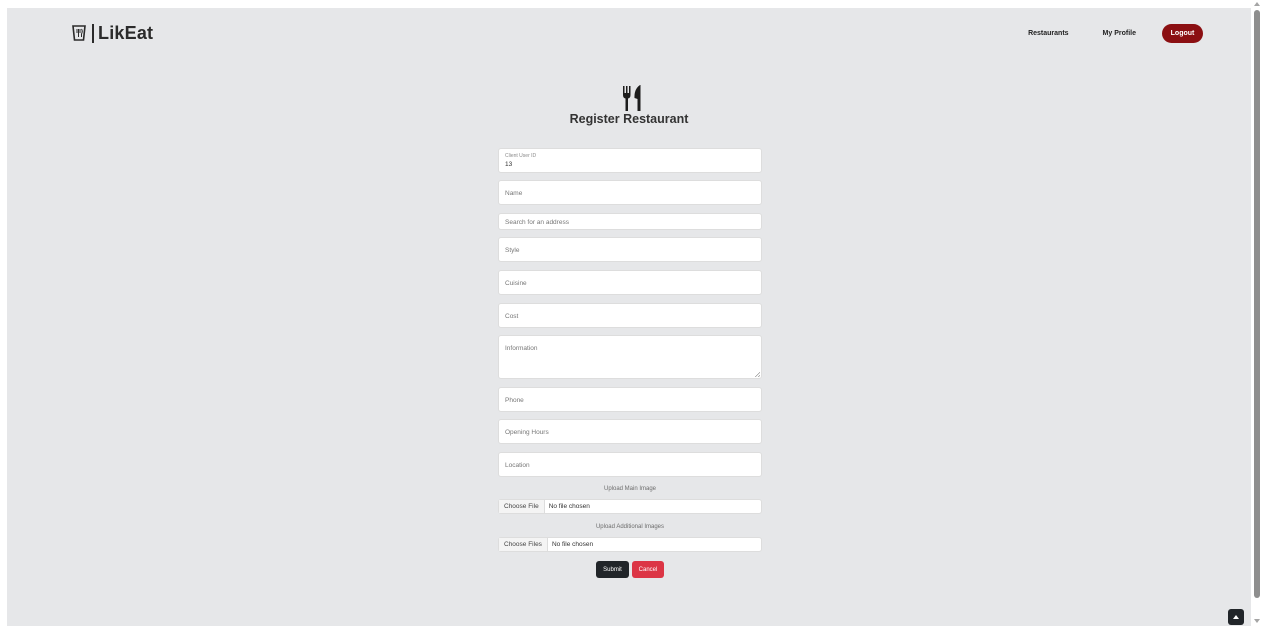 This screenshot has height=626, width=1261. I want to click on location-input: Location, so click(630, 464).